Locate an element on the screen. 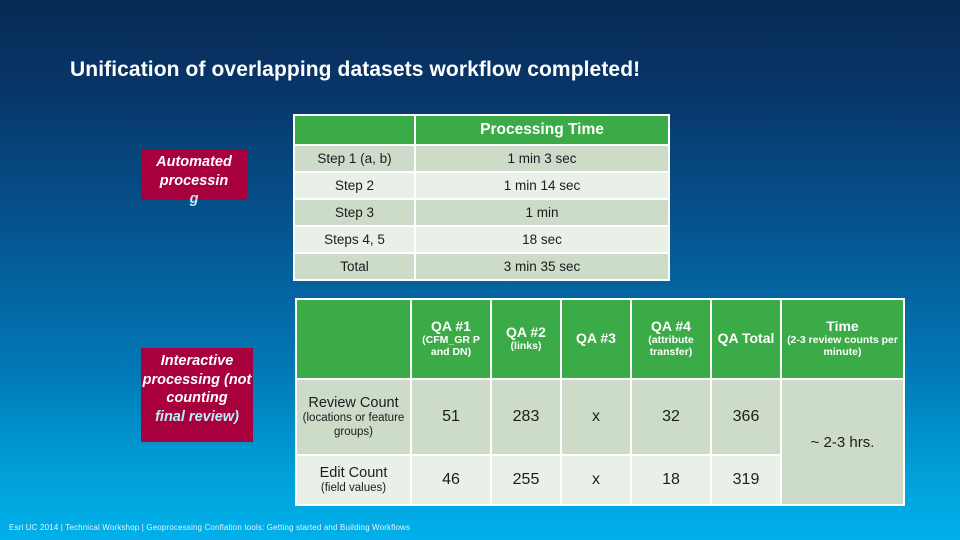 Image resolution: width=960 pixels, height=540 pixels. cell-row-label: Edit Count (field values) is located at coordinates (353, 480).